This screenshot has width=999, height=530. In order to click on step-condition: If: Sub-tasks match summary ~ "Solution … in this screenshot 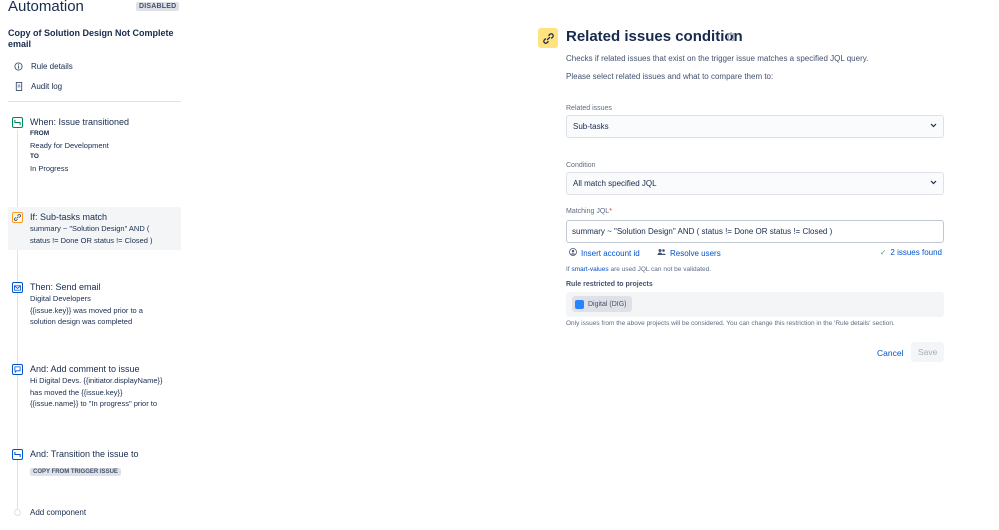, I will do `click(94, 228)`.